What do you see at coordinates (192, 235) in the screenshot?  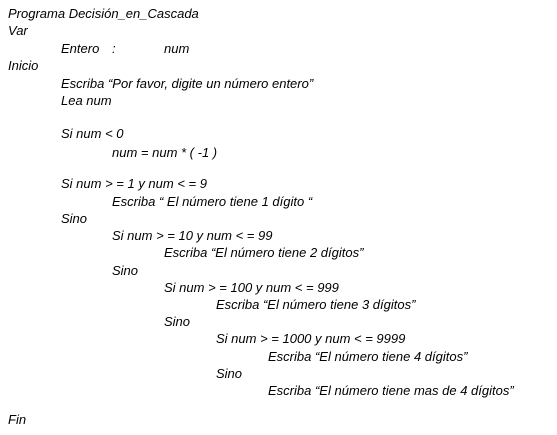 I see `if-two-digit-condition: Si num > = 10 y num < = 99` at bounding box center [192, 235].